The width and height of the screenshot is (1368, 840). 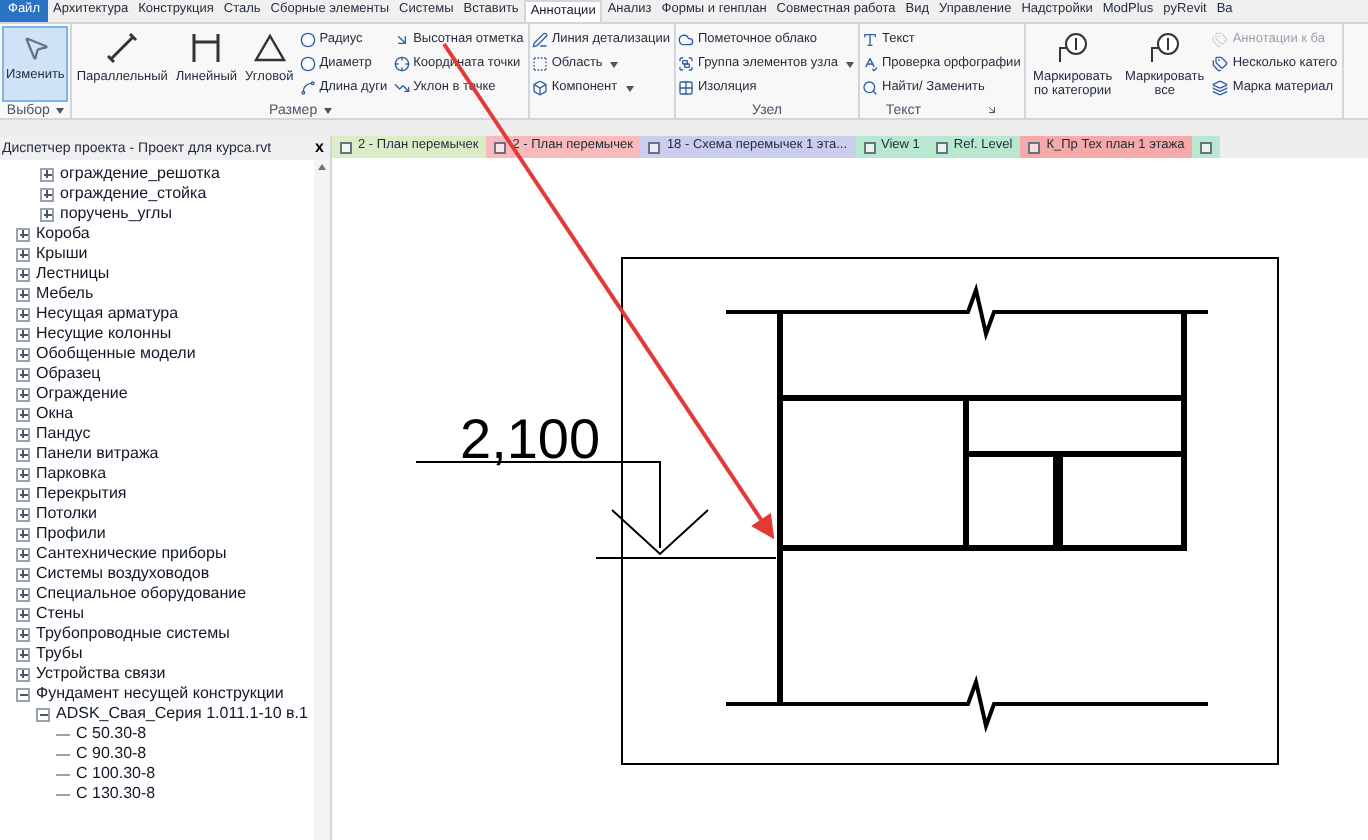 I want to click on tree-item: Парковка, so click(x=71, y=474).